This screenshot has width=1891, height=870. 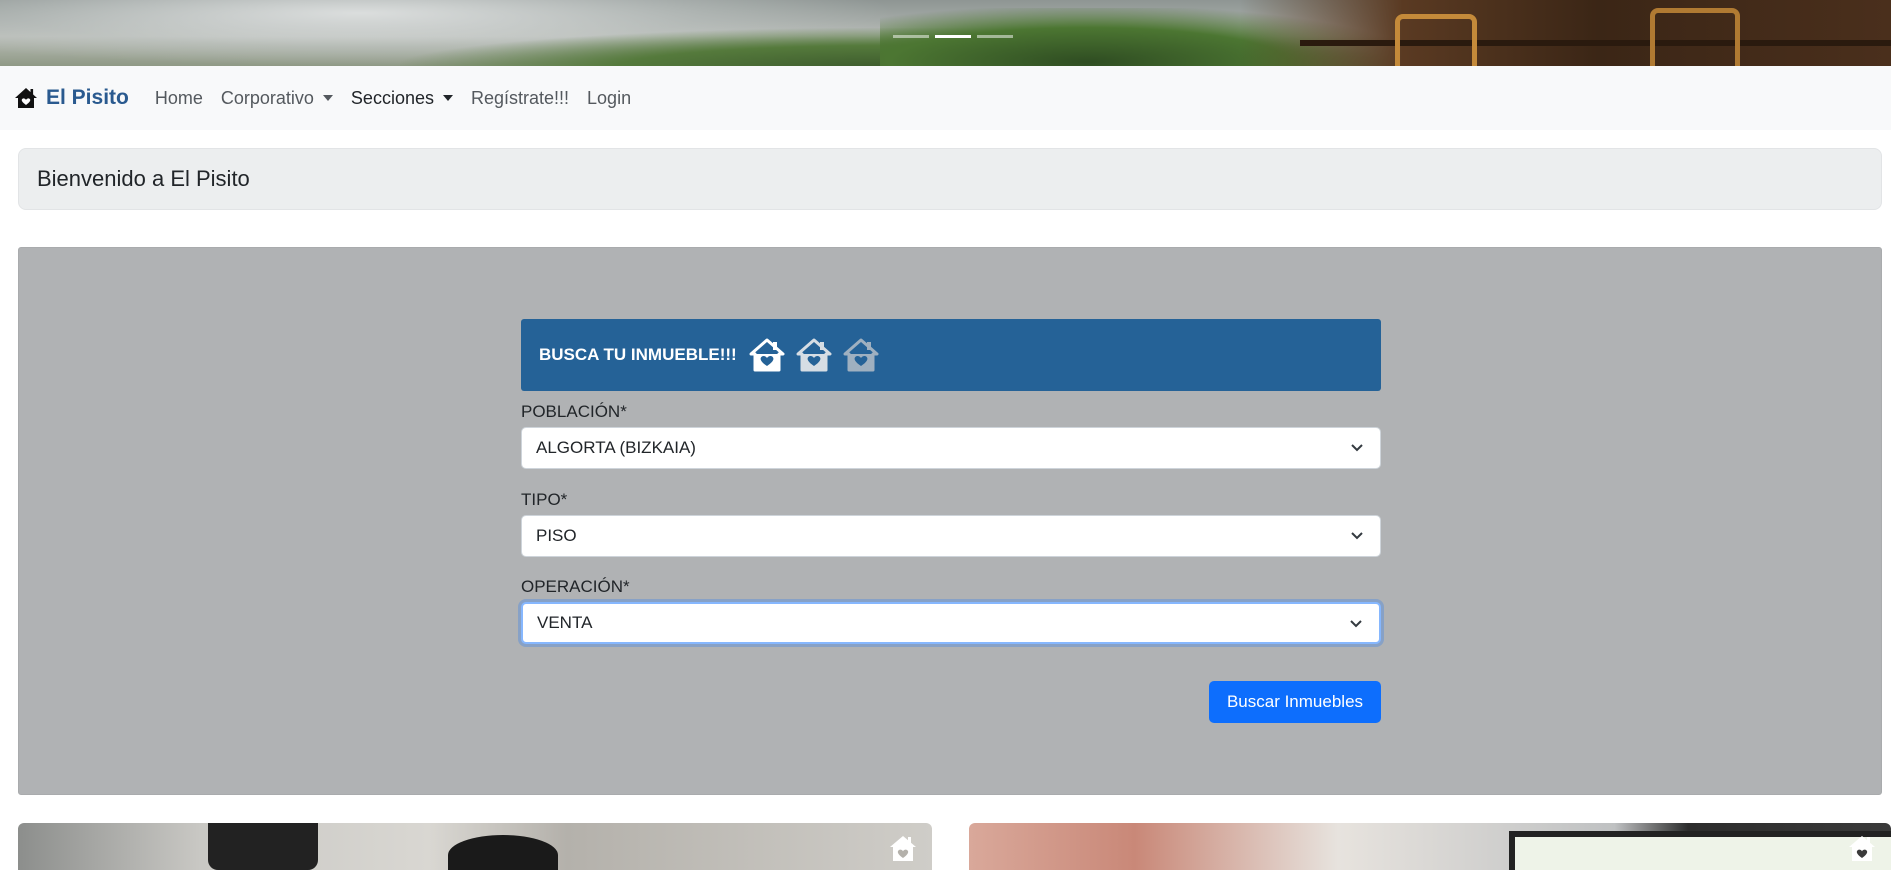 What do you see at coordinates (575, 586) in the screenshot?
I see `operacion-label: OPERACIÓN*` at bounding box center [575, 586].